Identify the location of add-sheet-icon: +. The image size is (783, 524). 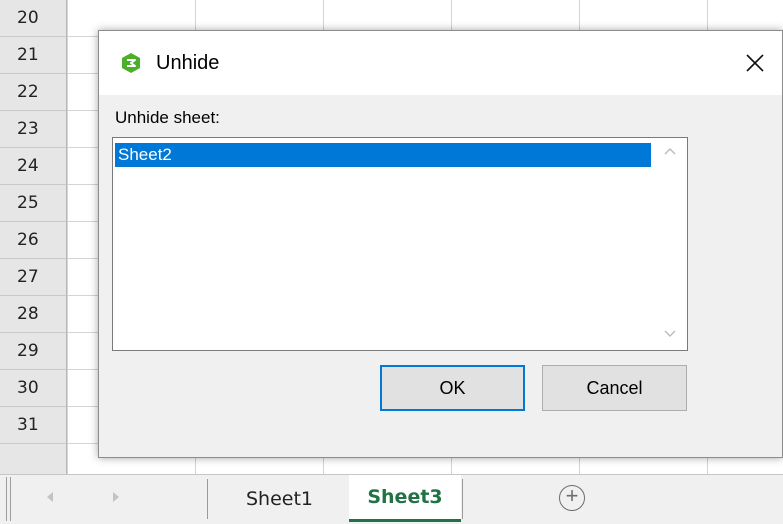
(572, 498).